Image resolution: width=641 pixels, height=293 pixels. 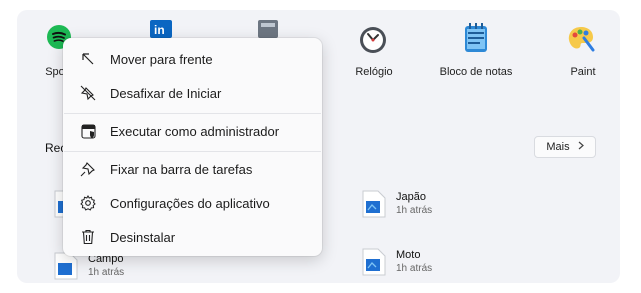 I want to click on menu-item-unpin-start: Desafixar de Iniciar, so click(x=192, y=93).